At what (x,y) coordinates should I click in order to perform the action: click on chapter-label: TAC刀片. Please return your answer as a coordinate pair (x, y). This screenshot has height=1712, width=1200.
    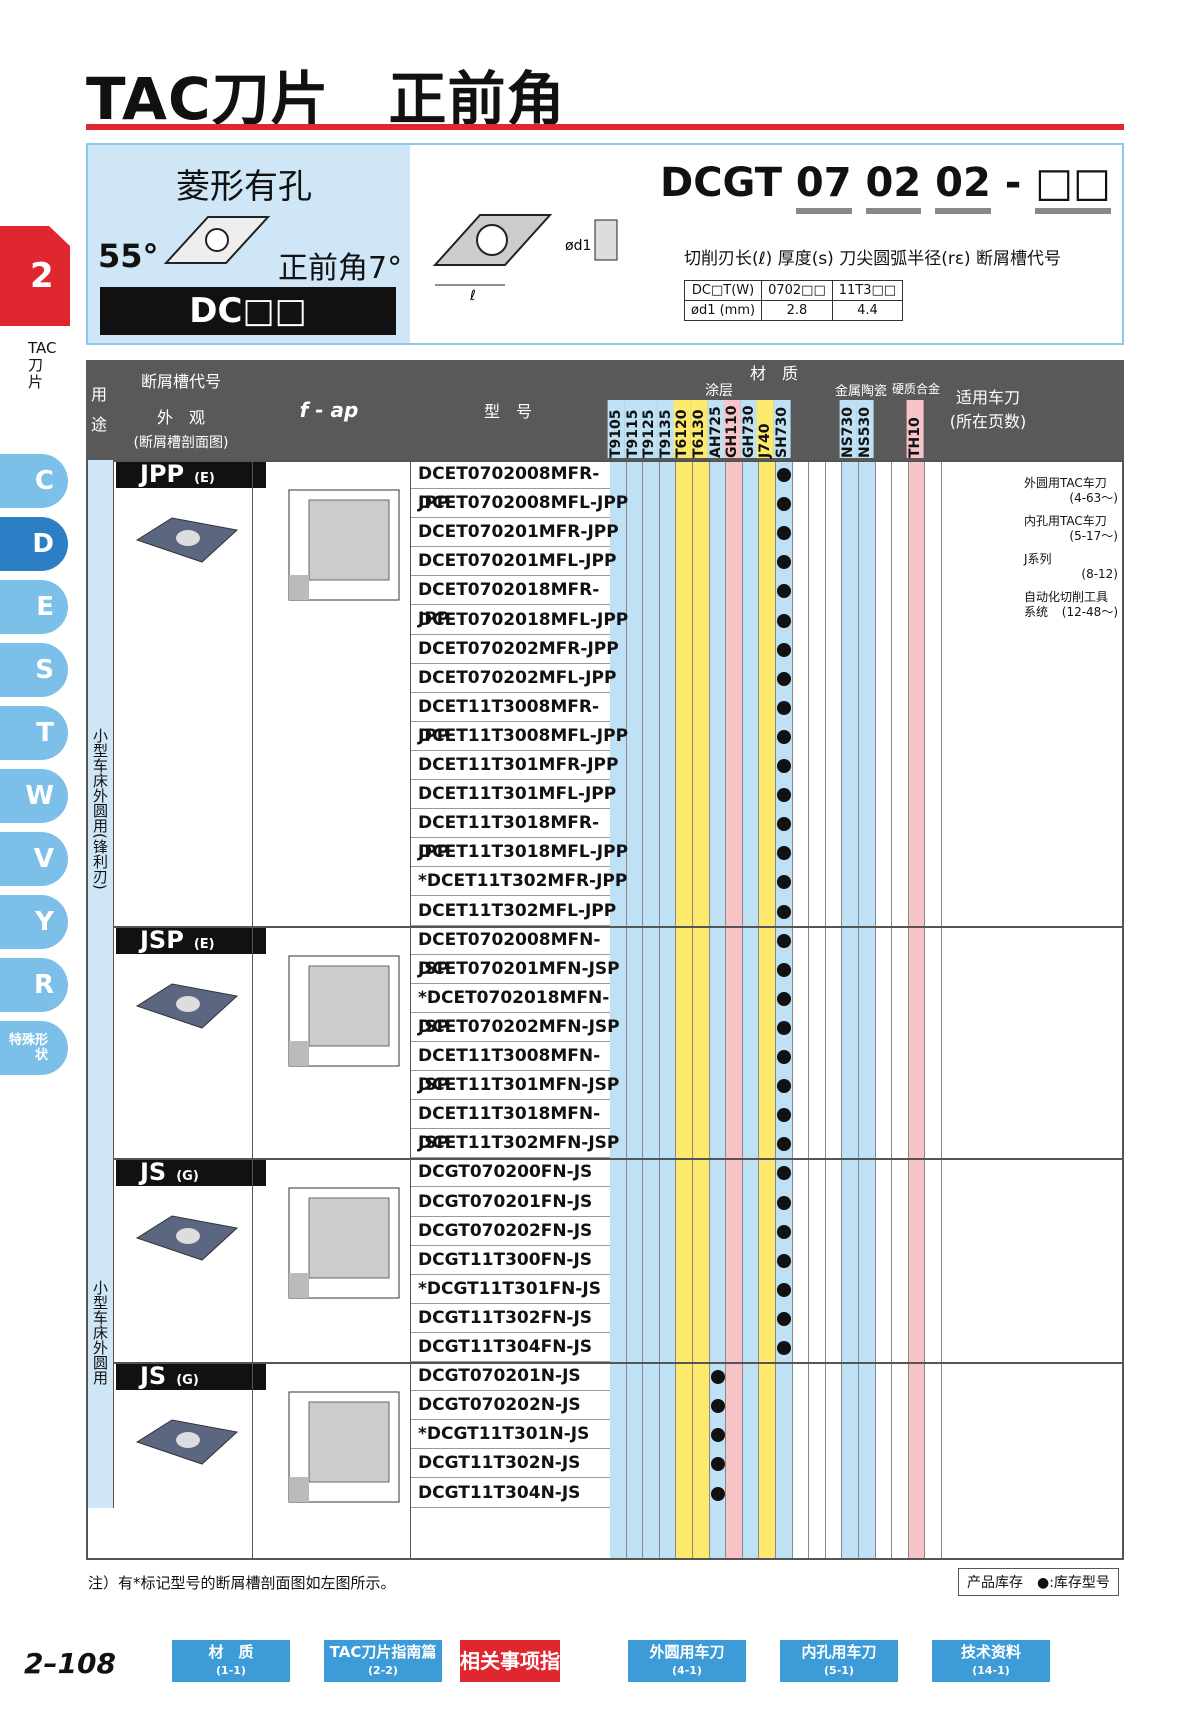
    Looking at the image, I should click on (42, 365).